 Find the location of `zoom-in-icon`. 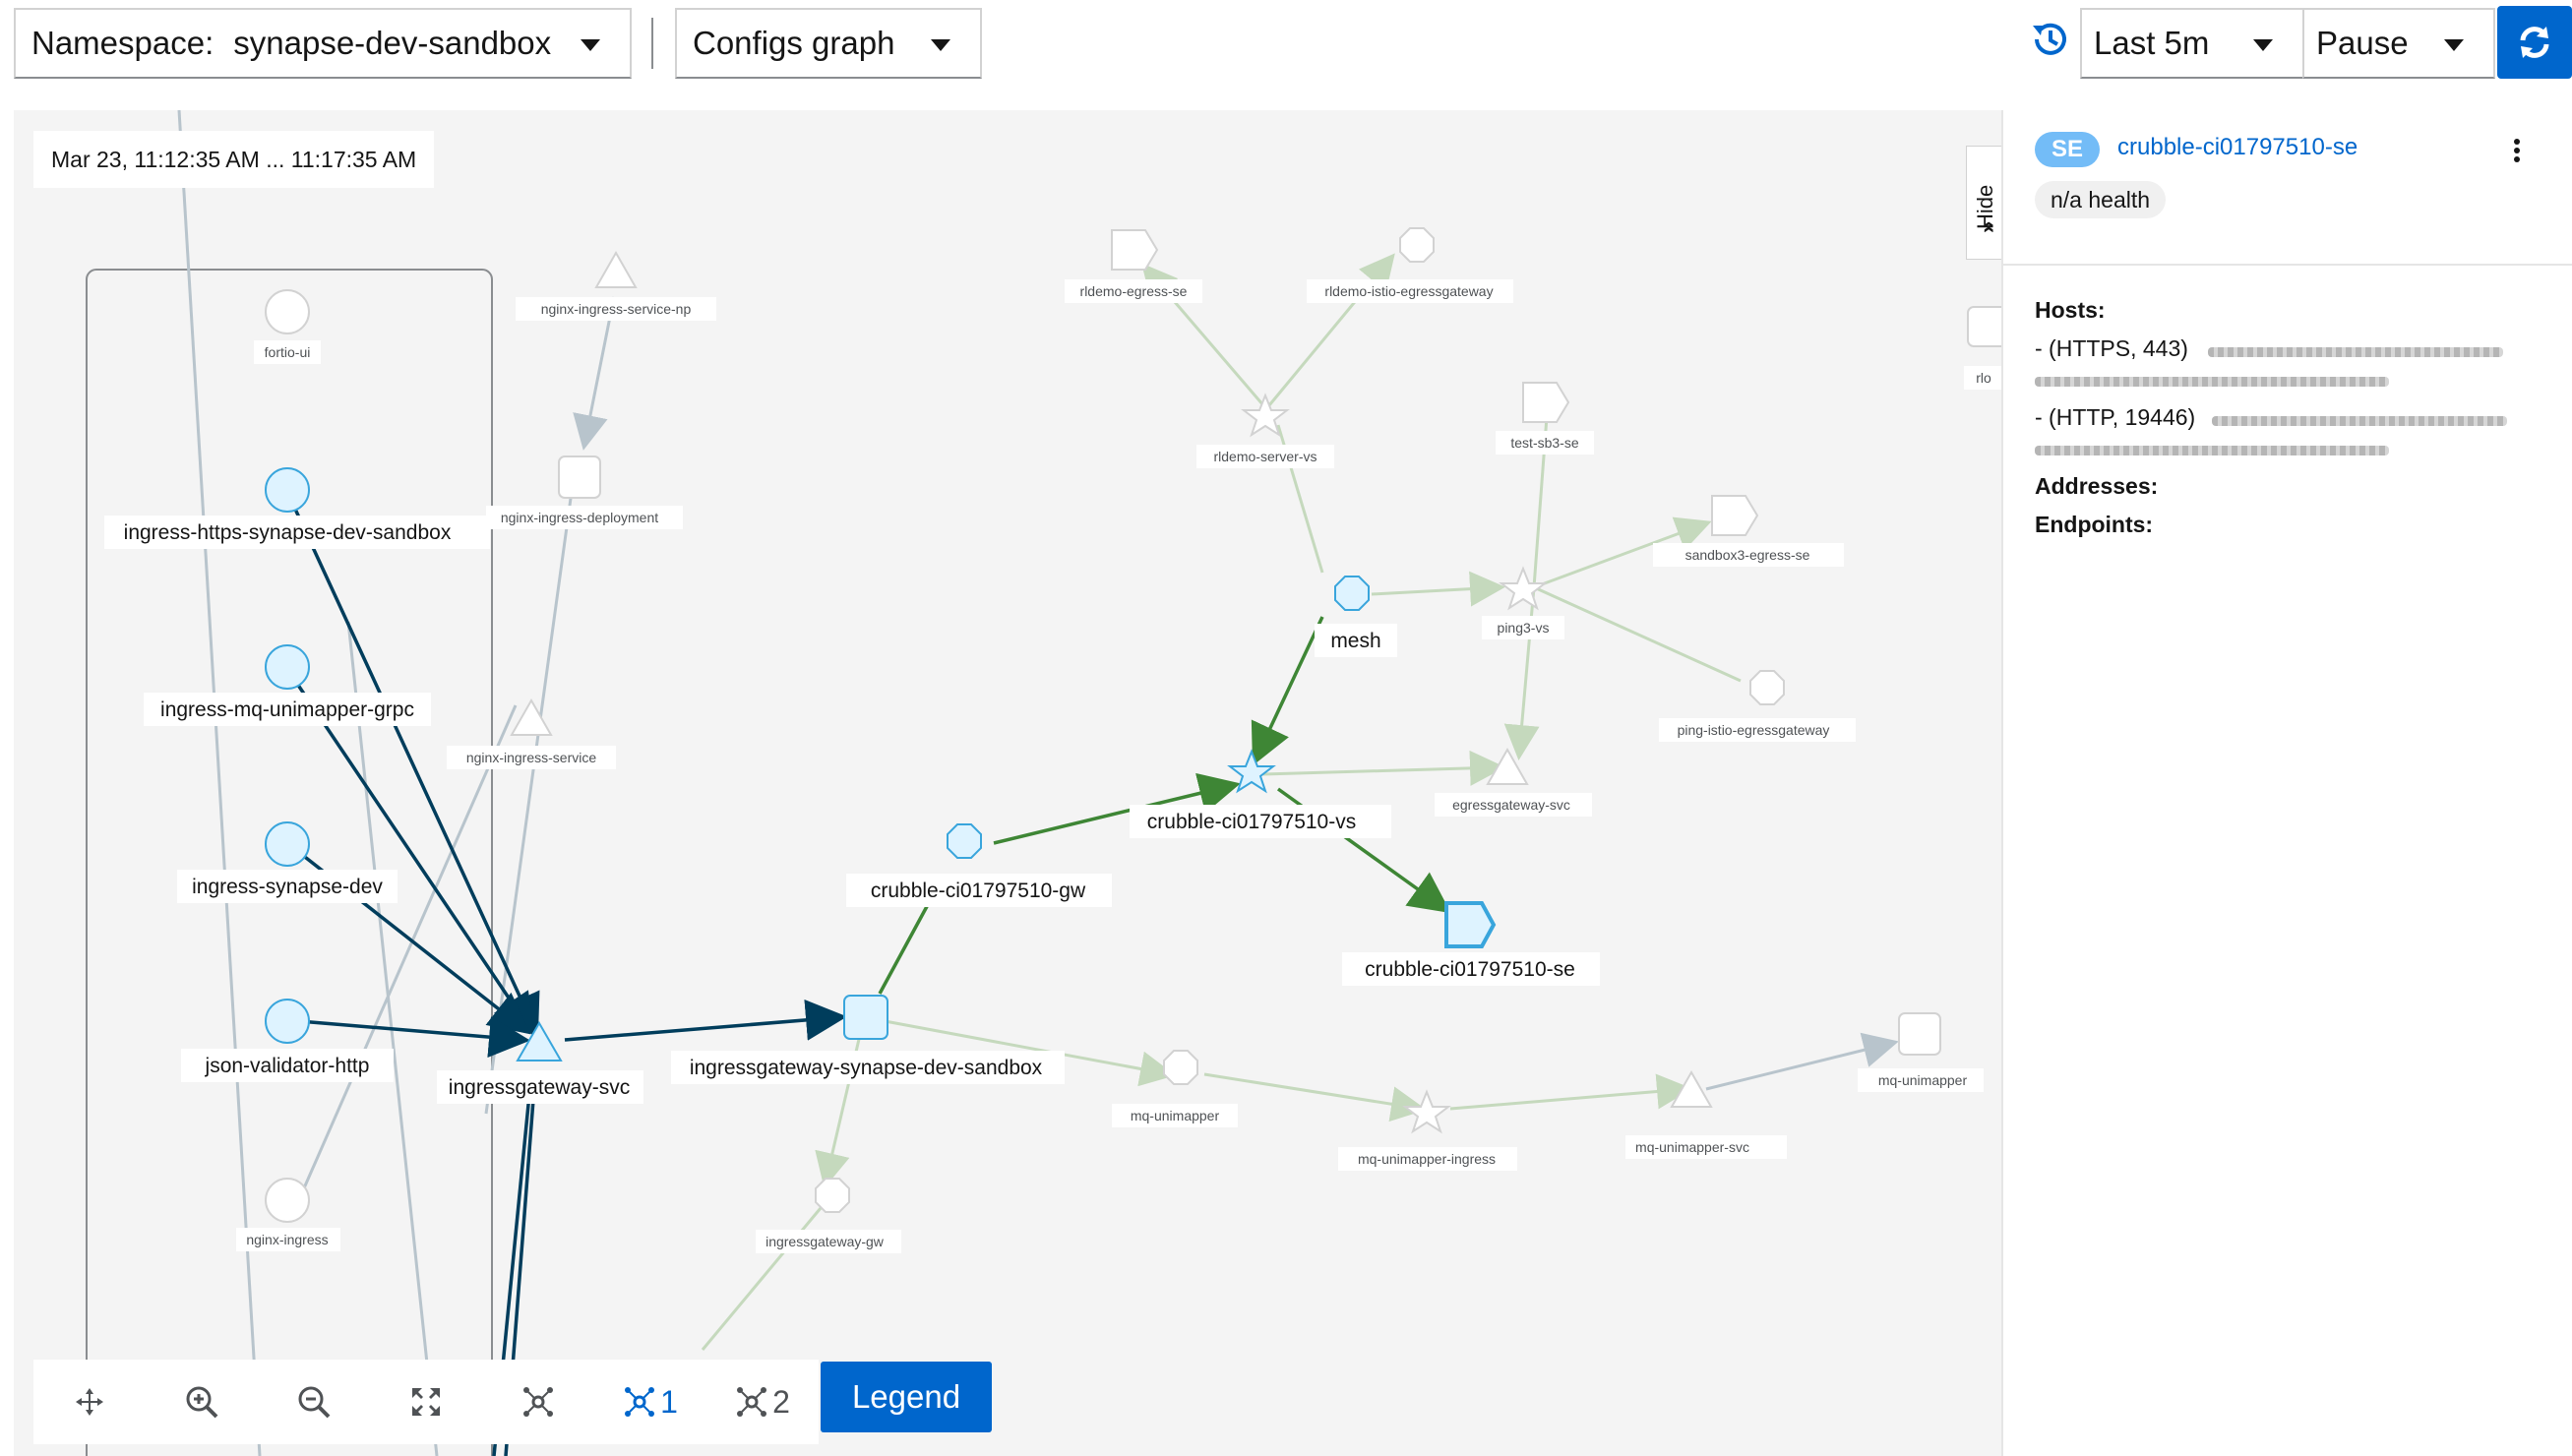

zoom-in-icon is located at coordinates (202, 1402).